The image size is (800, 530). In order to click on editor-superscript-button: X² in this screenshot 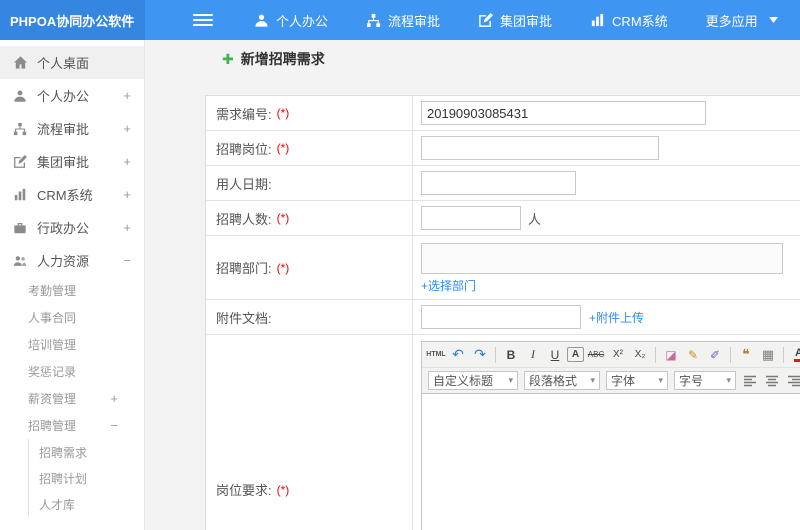, I will do `click(618, 355)`.